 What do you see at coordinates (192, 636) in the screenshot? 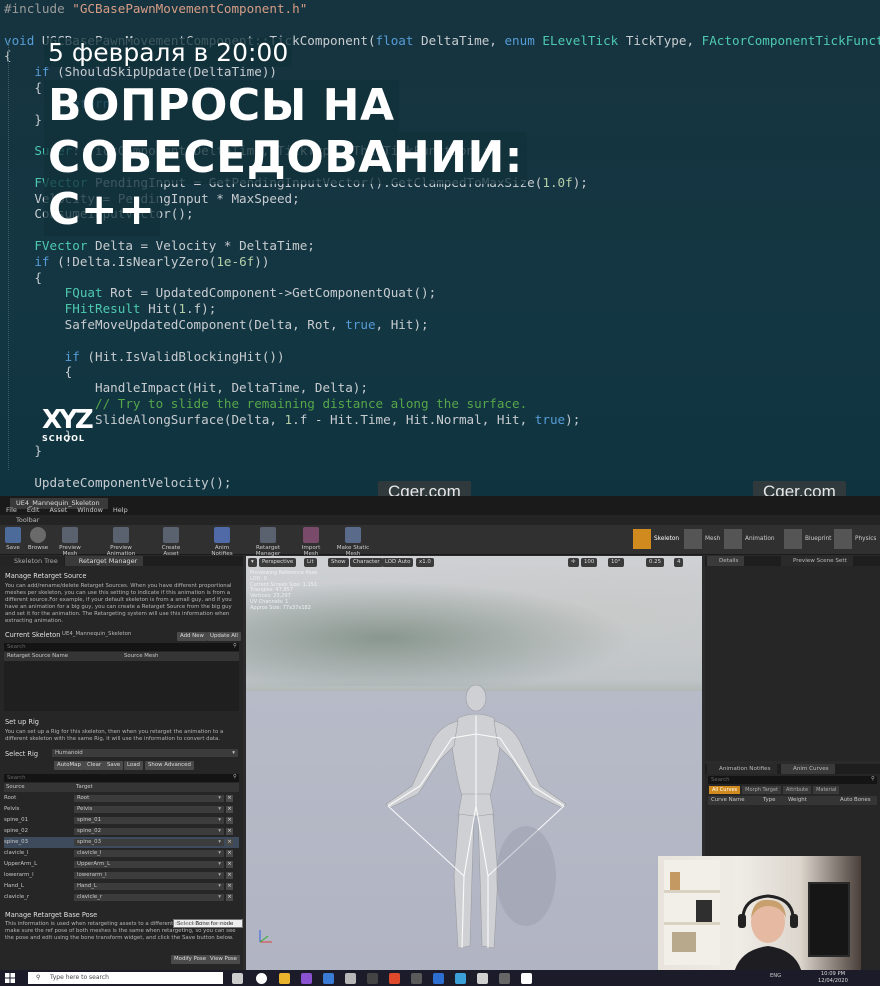
I see `add-new-button: Add New` at bounding box center [192, 636].